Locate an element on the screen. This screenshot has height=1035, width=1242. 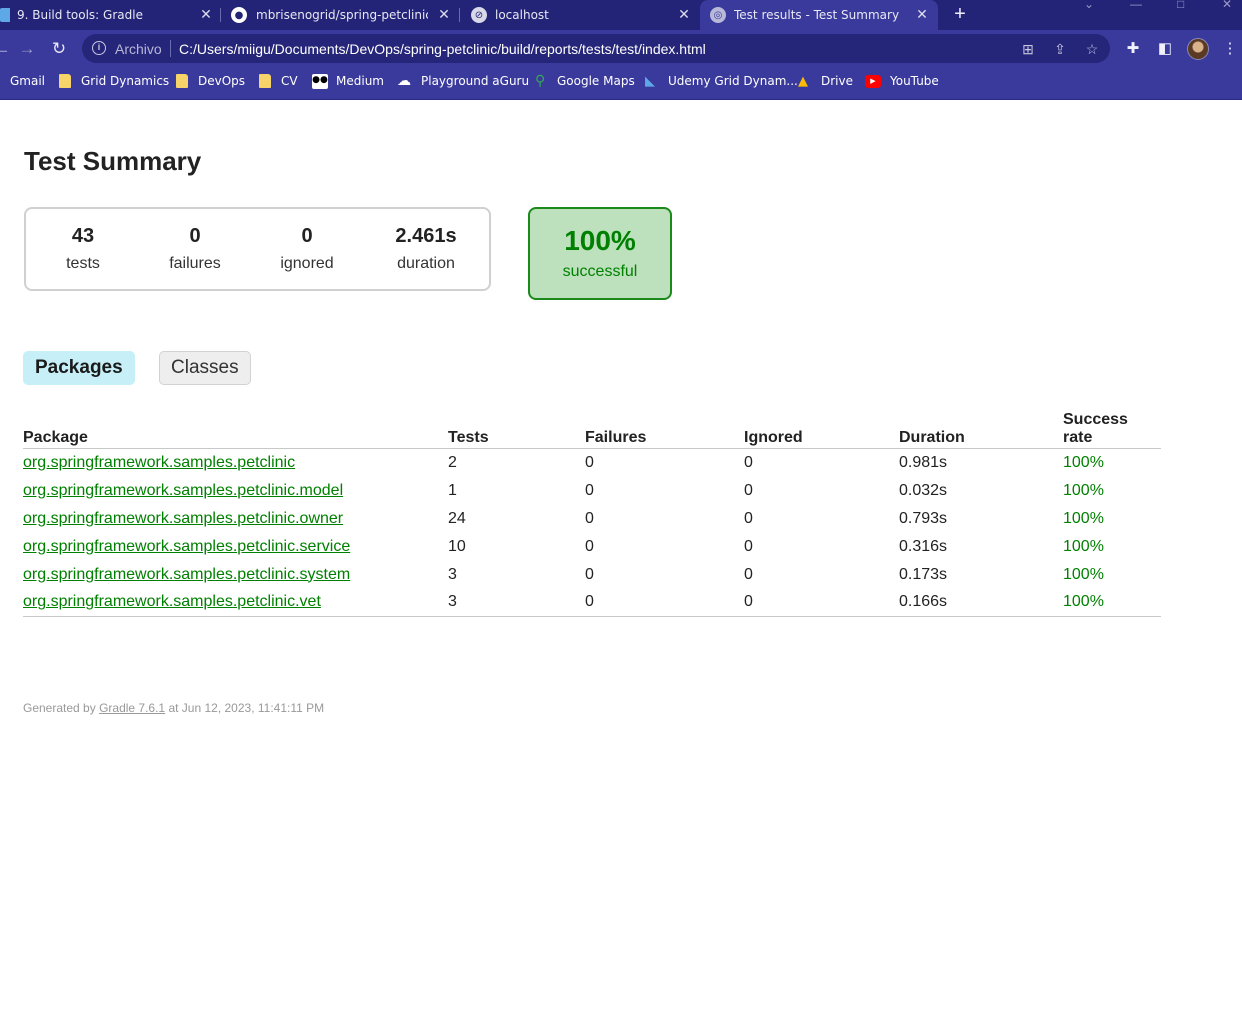
counter-value: 0 is located at coordinates (195, 236).